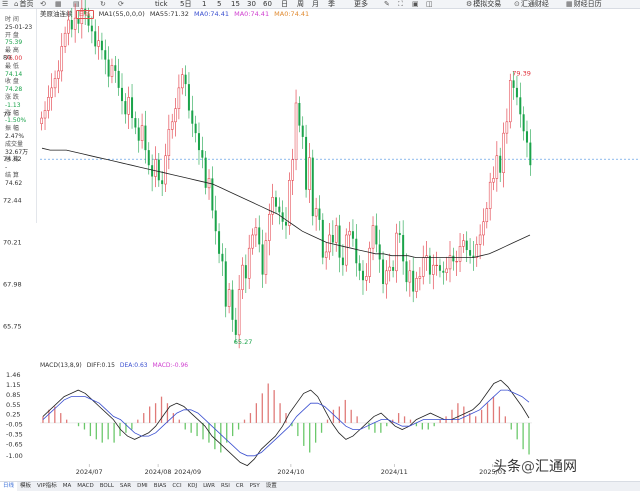 The width and height of the screenshot is (640, 491). What do you see at coordinates (85, 486) in the screenshot?
I see `tab-4: MACD` at bounding box center [85, 486].